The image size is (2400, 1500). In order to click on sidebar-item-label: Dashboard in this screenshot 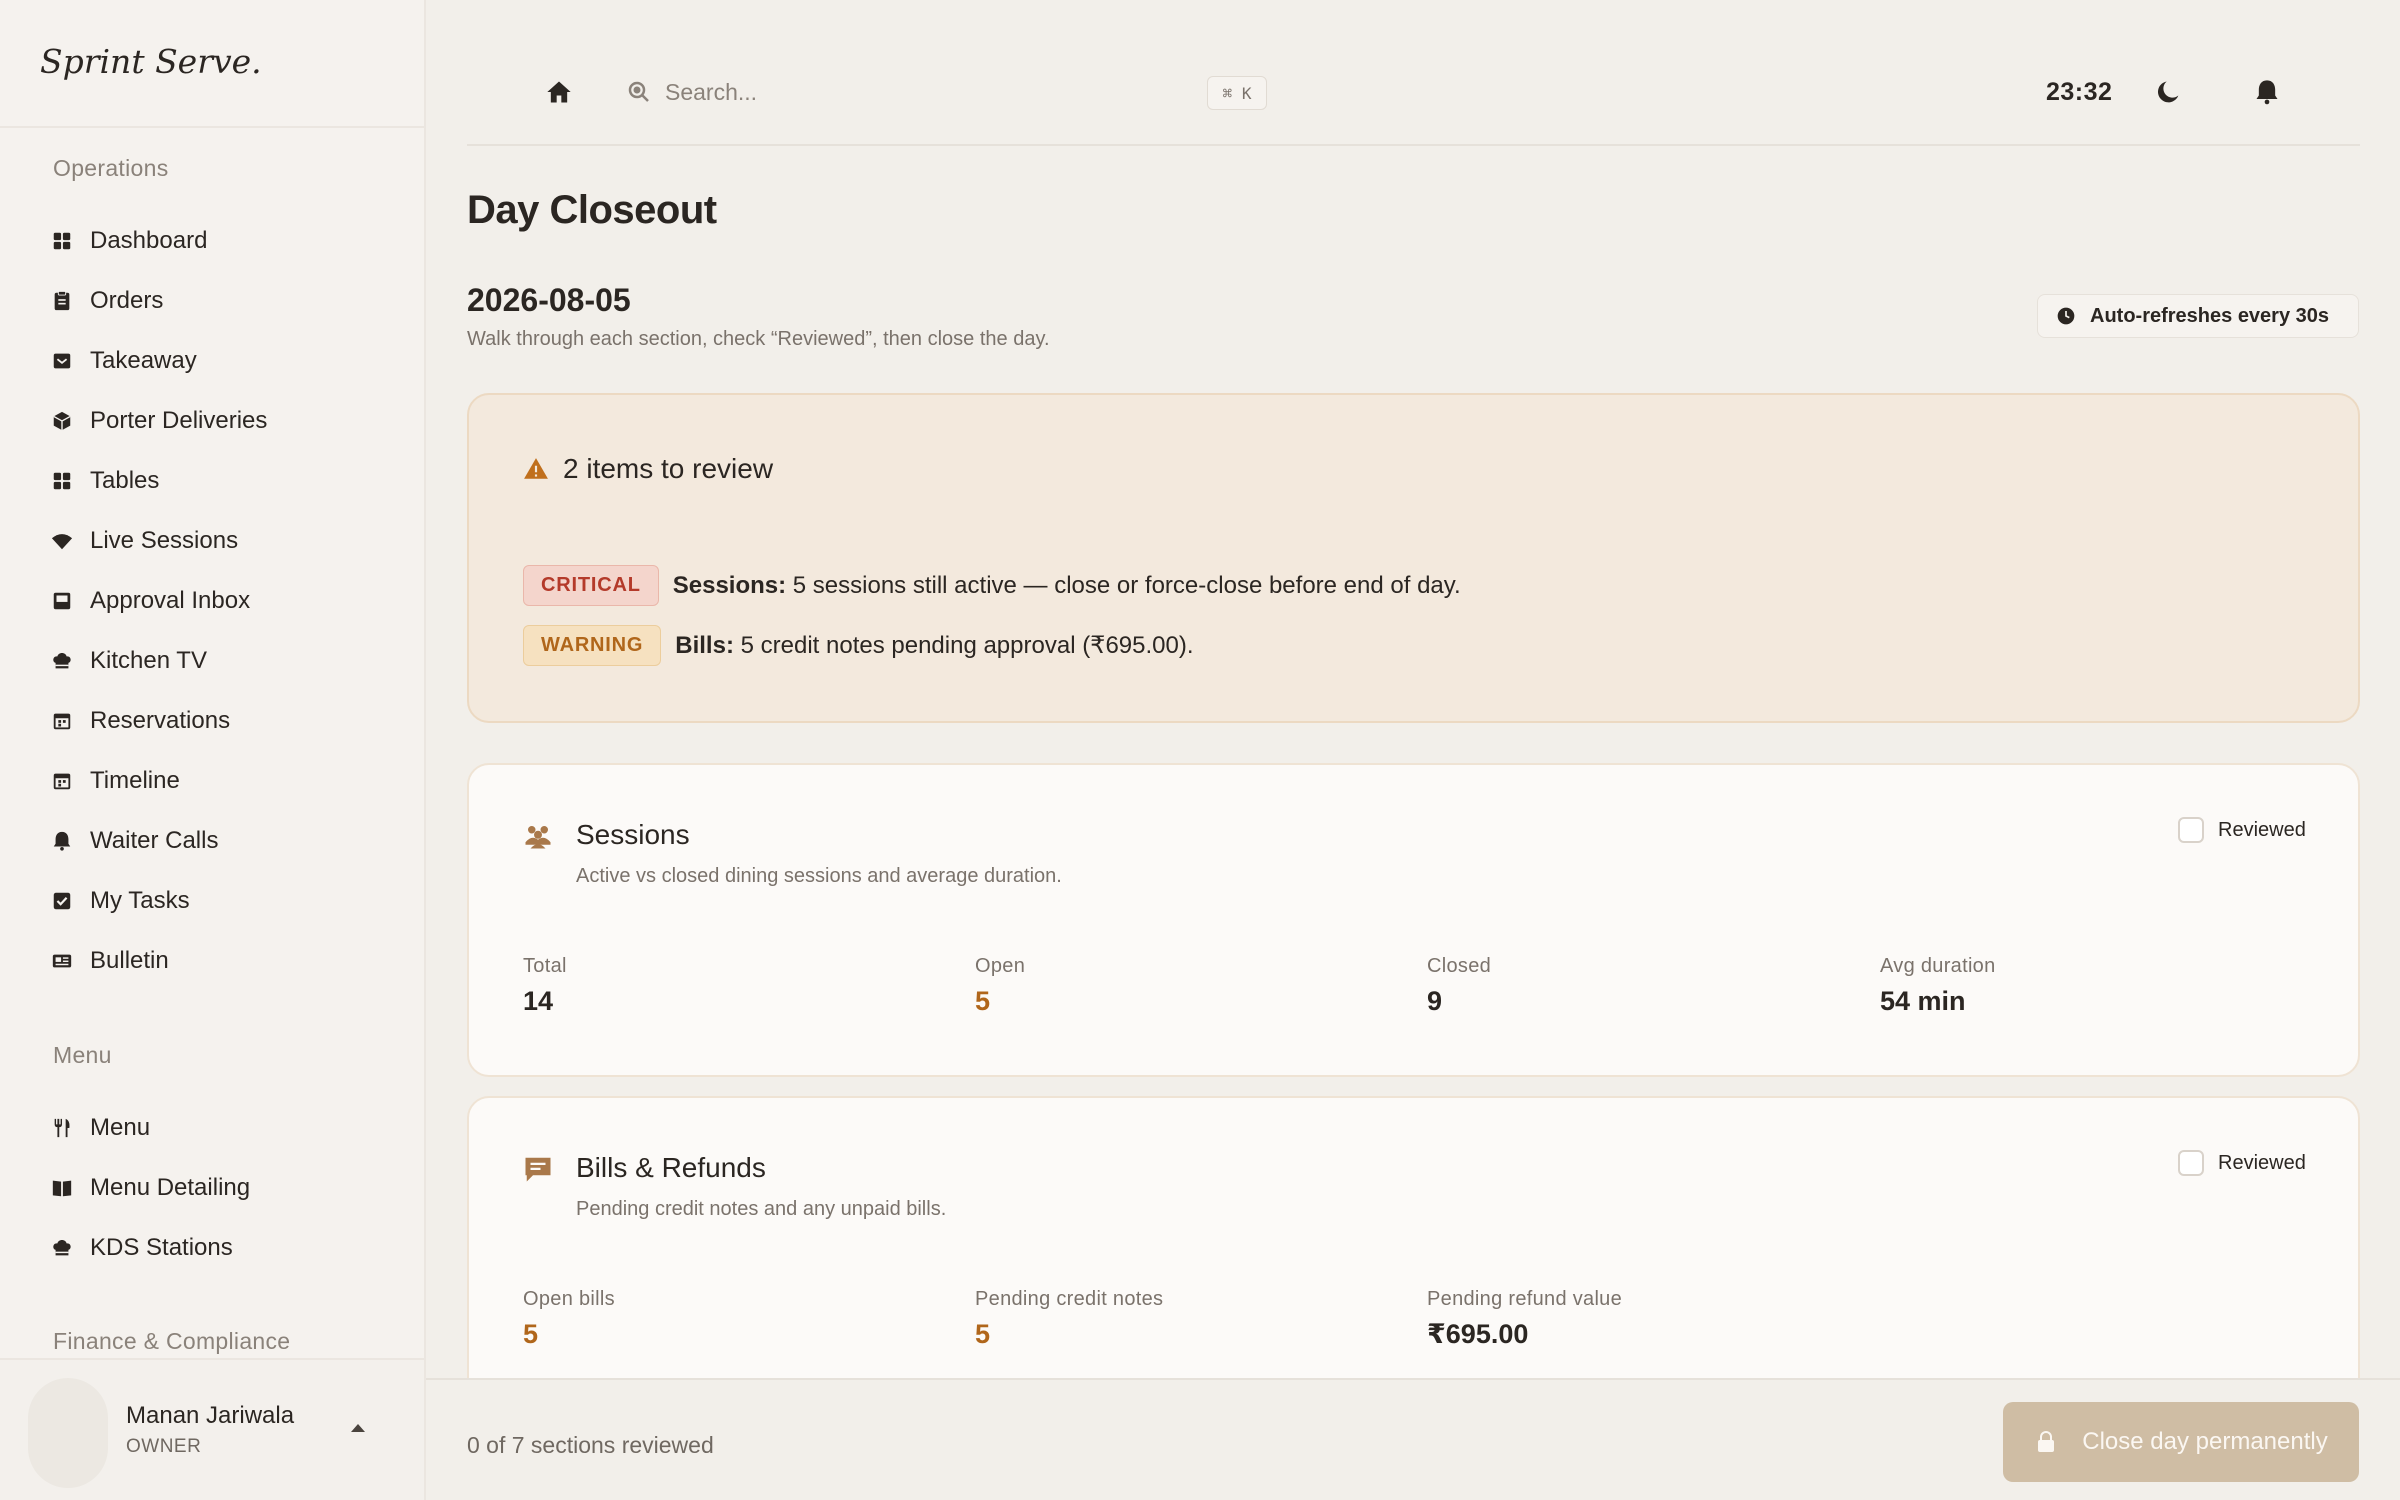, I will do `click(149, 240)`.